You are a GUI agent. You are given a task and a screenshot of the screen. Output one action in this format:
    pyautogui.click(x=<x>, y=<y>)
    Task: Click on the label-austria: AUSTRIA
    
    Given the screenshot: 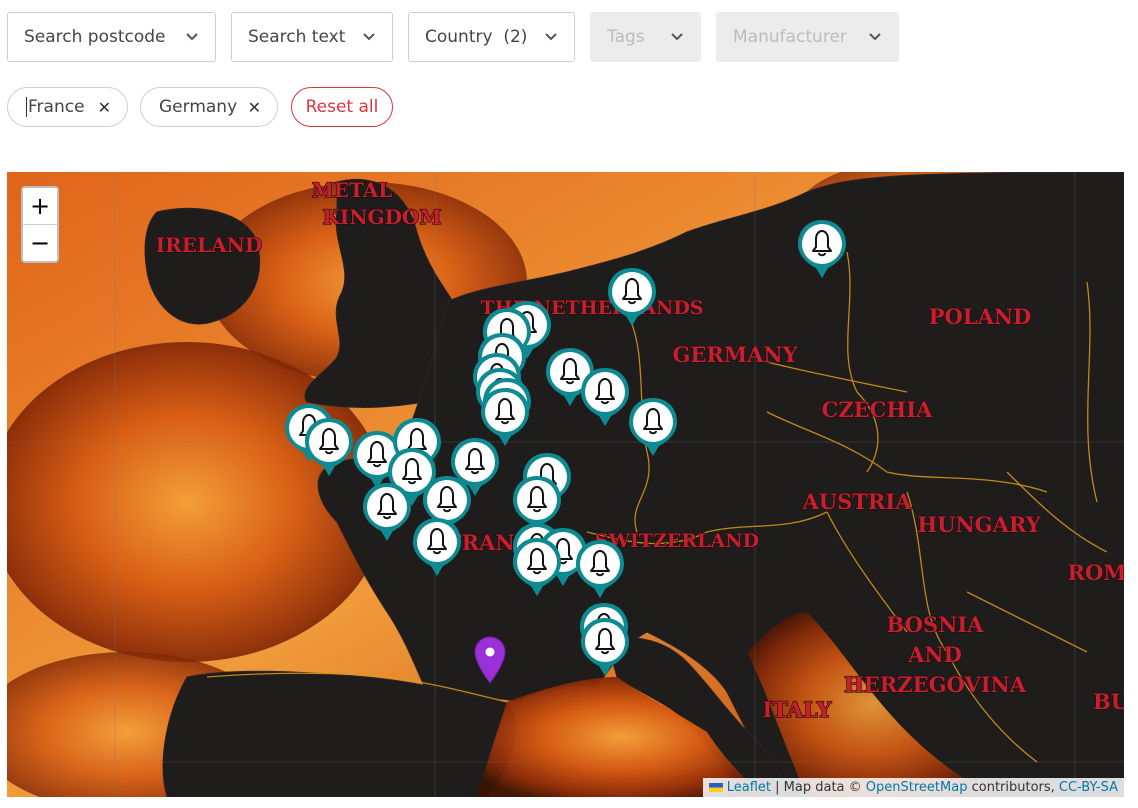 What is the action you would take?
    pyautogui.click(x=857, y=501)
    